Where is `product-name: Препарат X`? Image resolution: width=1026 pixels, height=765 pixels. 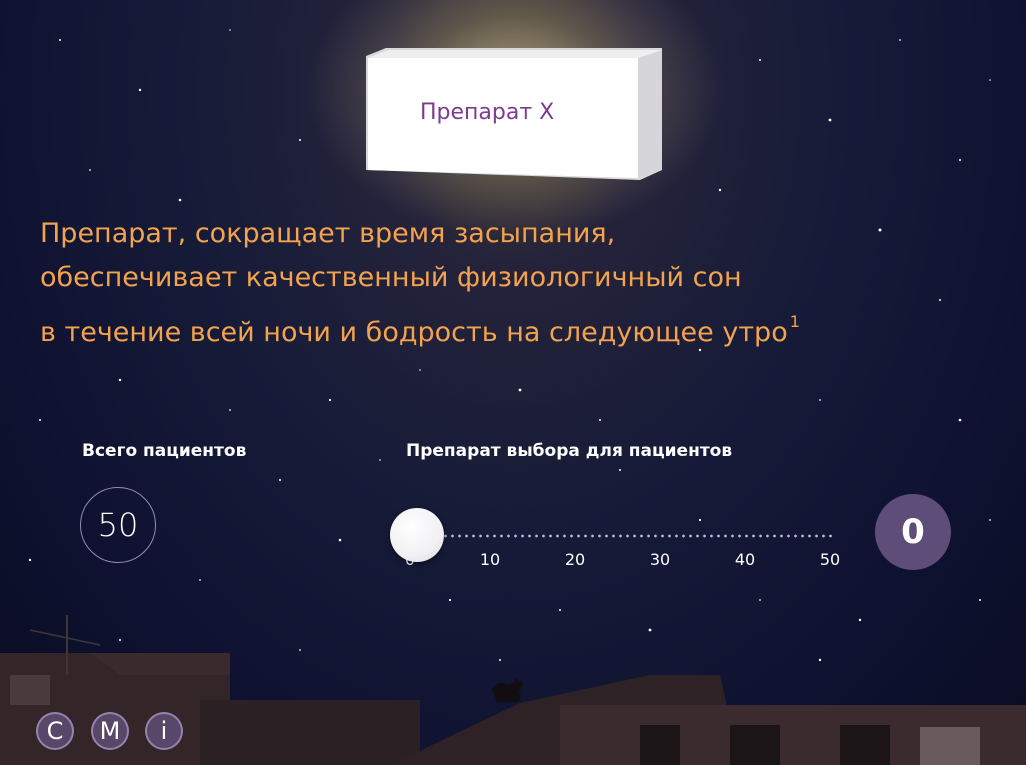 product-name: Препарат X is located at coordinates (487, 112).